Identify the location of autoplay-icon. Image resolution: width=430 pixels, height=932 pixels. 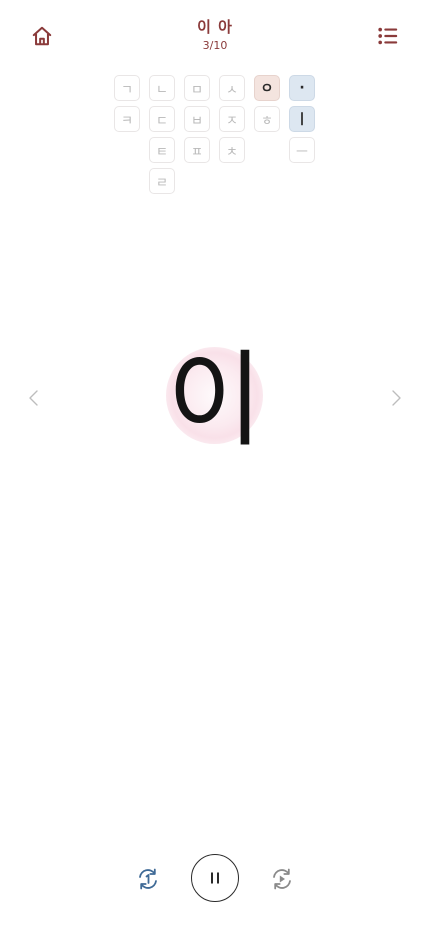
(282, 879).